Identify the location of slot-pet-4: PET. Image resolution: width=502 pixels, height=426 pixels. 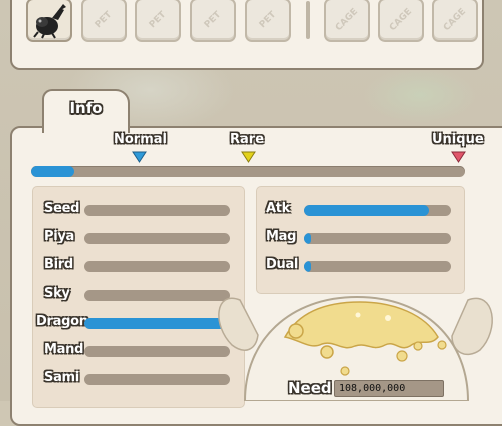
(268, 21).